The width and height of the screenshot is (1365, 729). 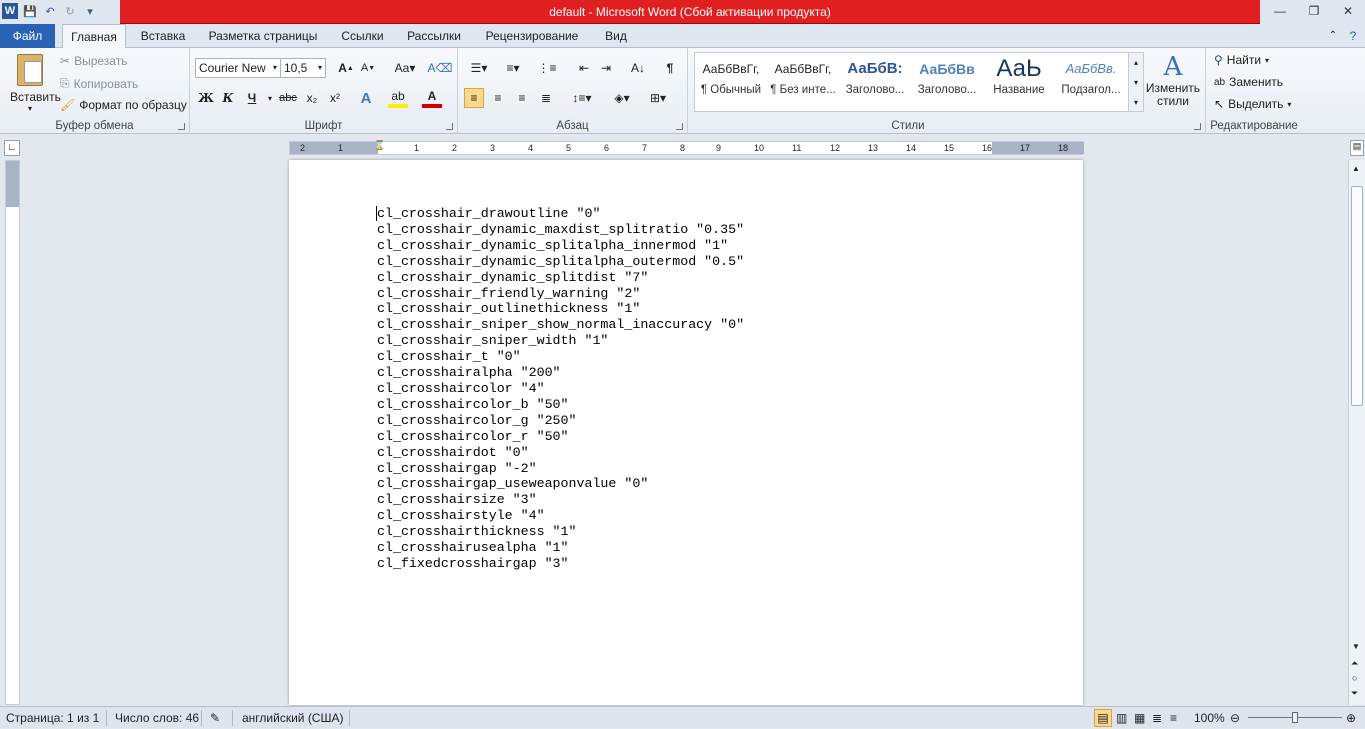 I want to click on document-line: cl_crosshairusealpha "1", so click(x=560, y=548).